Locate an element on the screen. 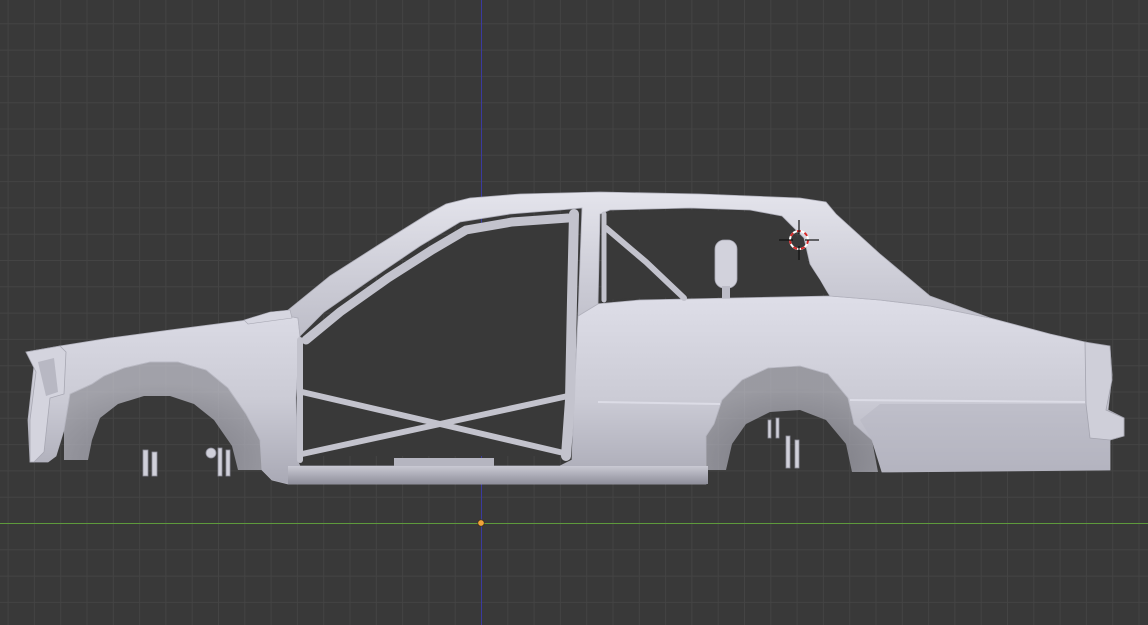 The height and width of the screenshot is (625, 1148). rear-mount-right is located at coordinates (788, 452).